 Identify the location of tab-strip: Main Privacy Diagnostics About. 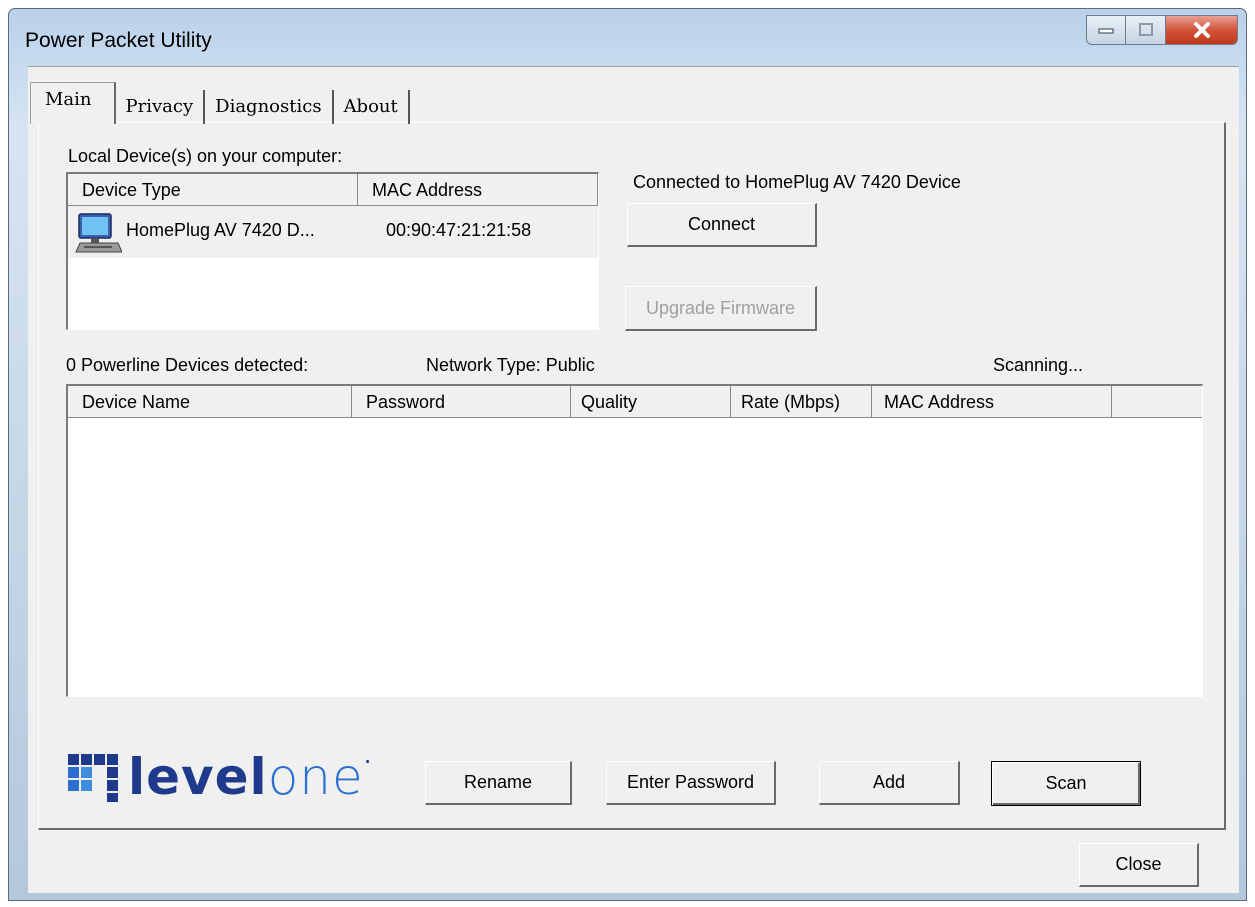
(220, 103).